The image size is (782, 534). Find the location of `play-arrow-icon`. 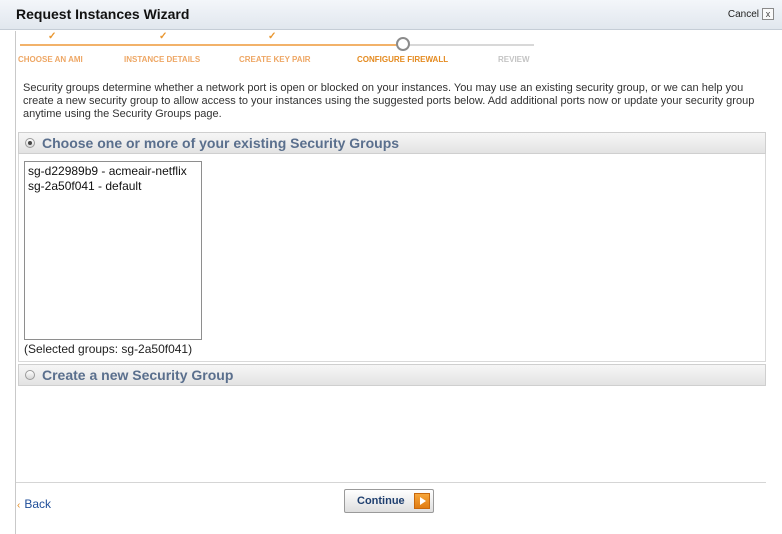

play-arrow-icon is located at coordinates (422, 501).